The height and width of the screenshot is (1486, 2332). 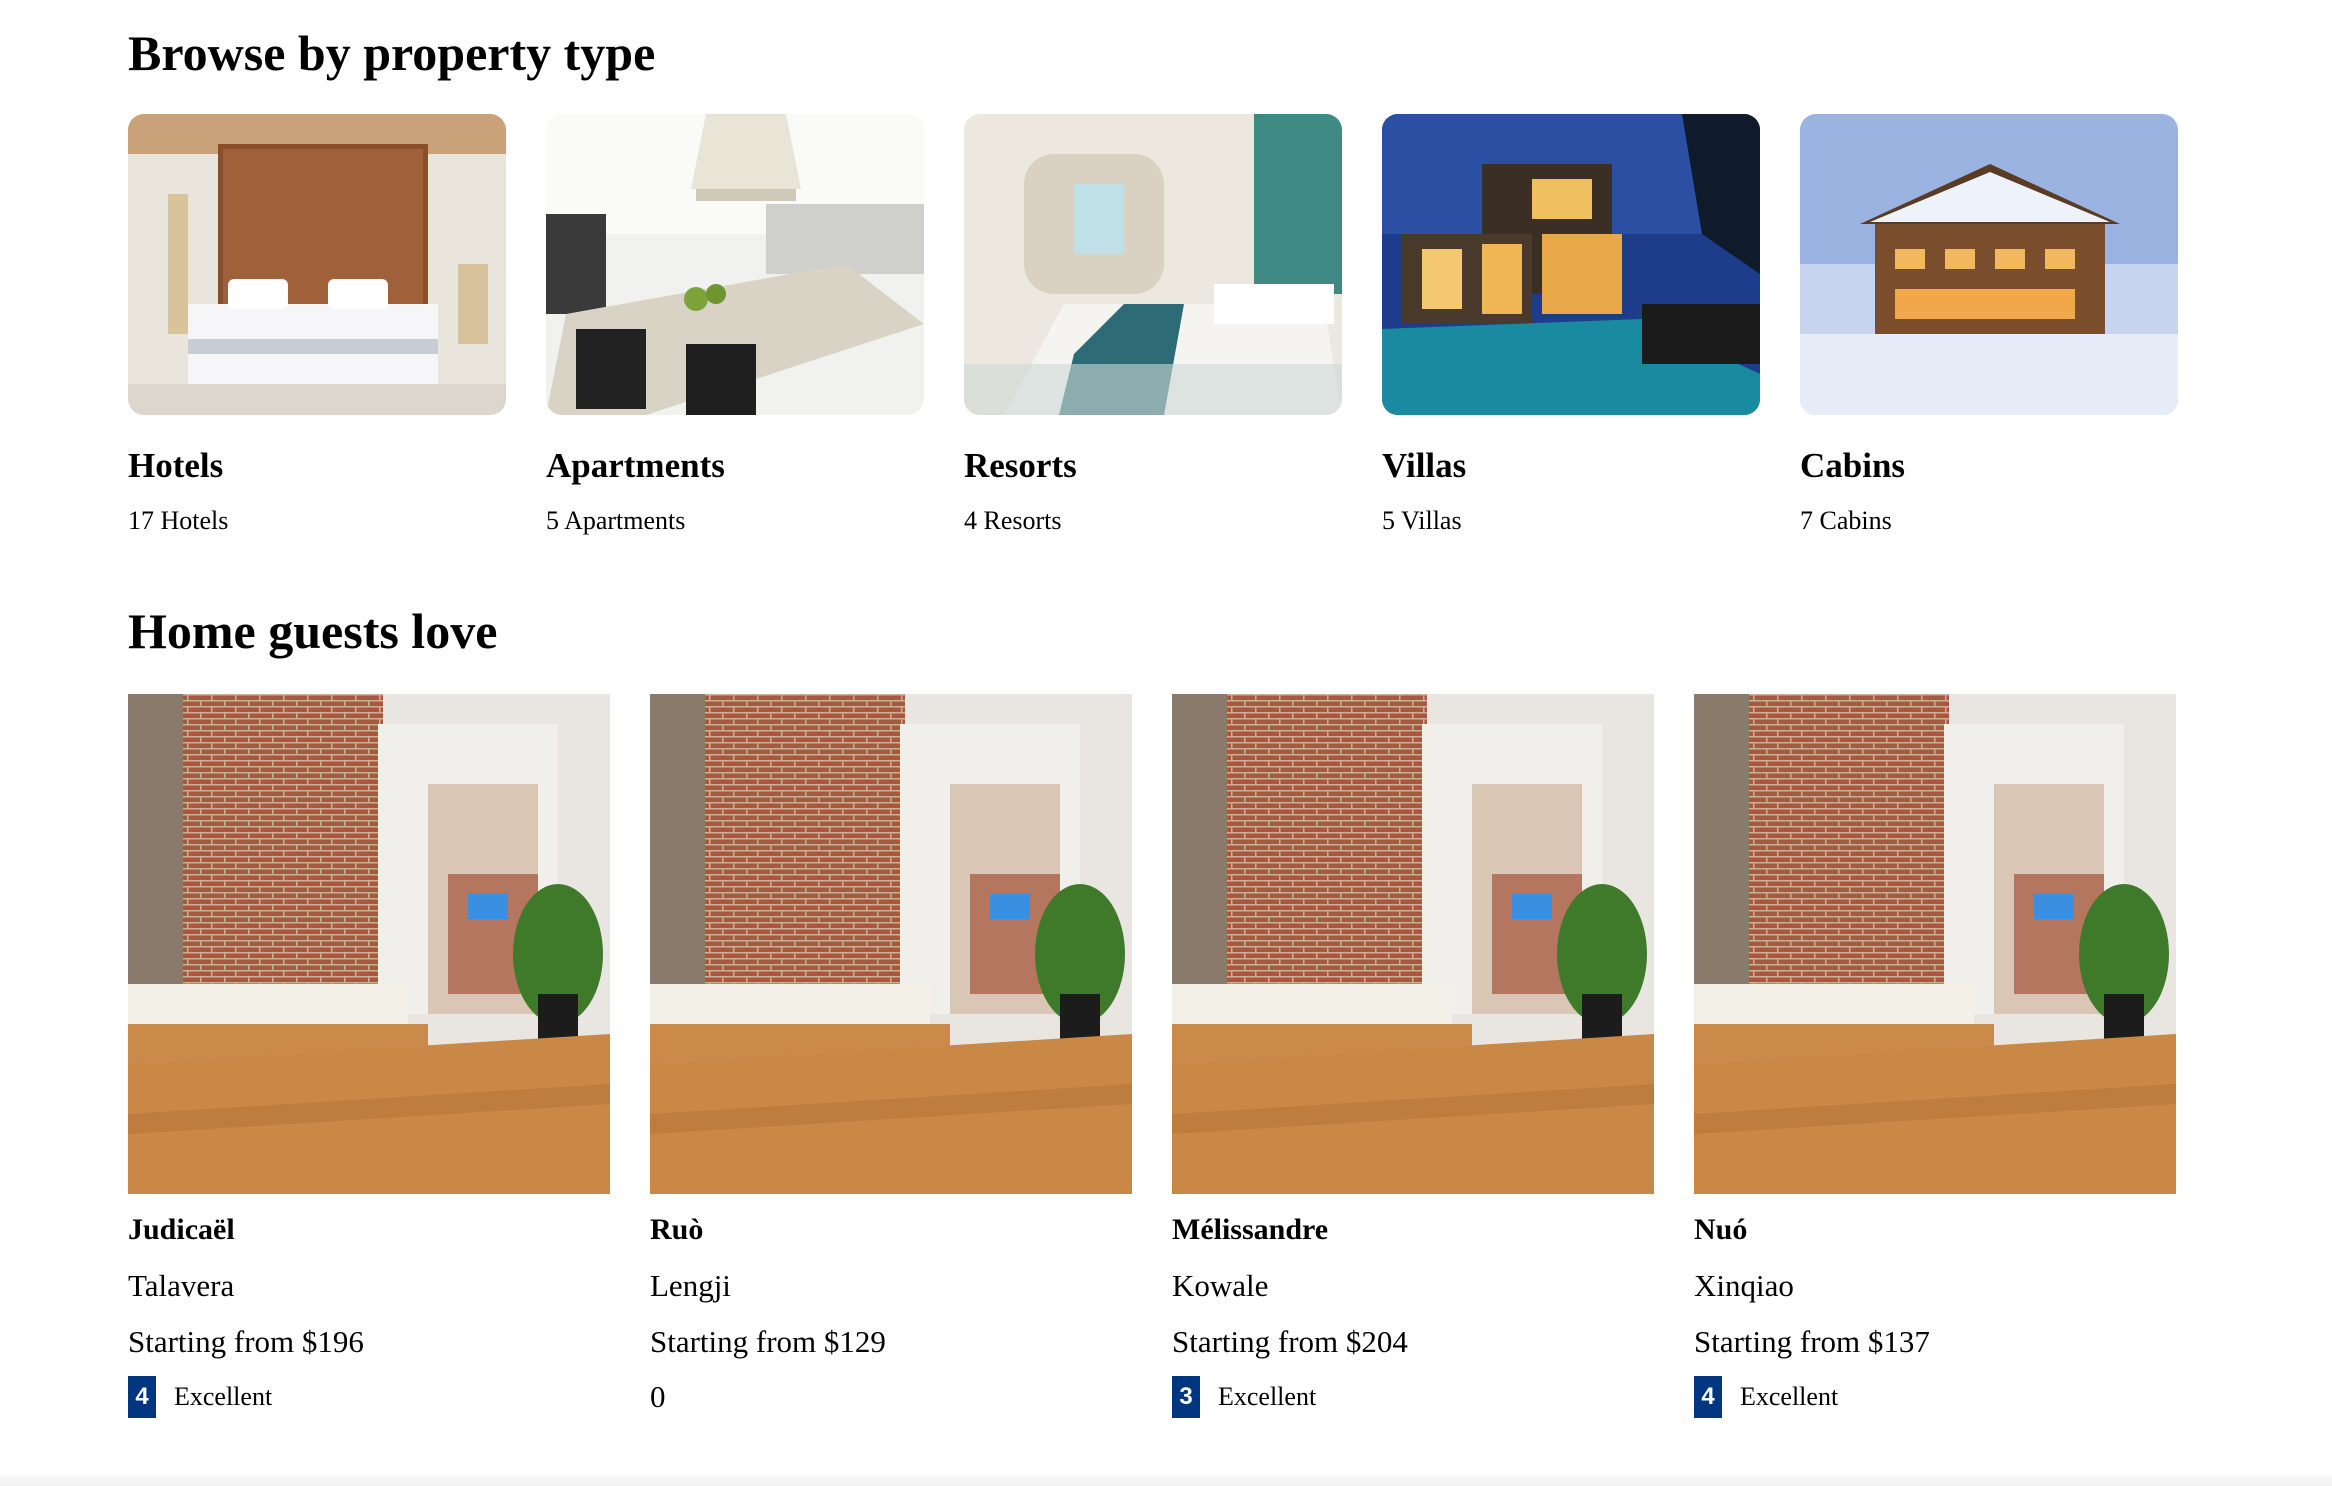 I want to click on property-type-name: Villas, so click(x=1571, y=466).